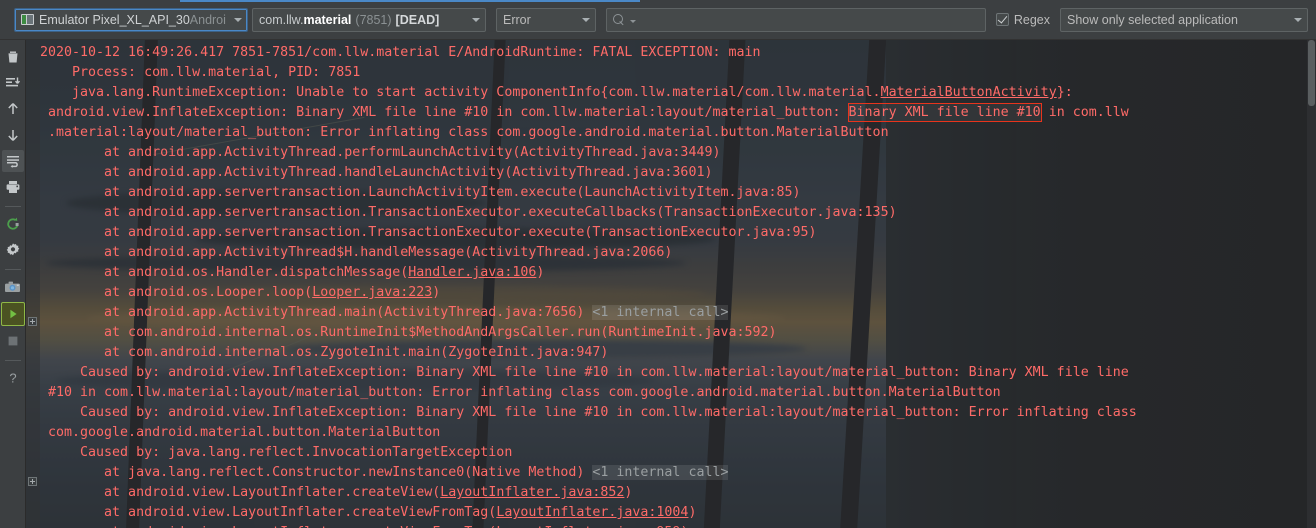 Image resolution: width=1316 pixels, height=528 pixels. I want to click on regex-checkbox, so click(1002, 19).